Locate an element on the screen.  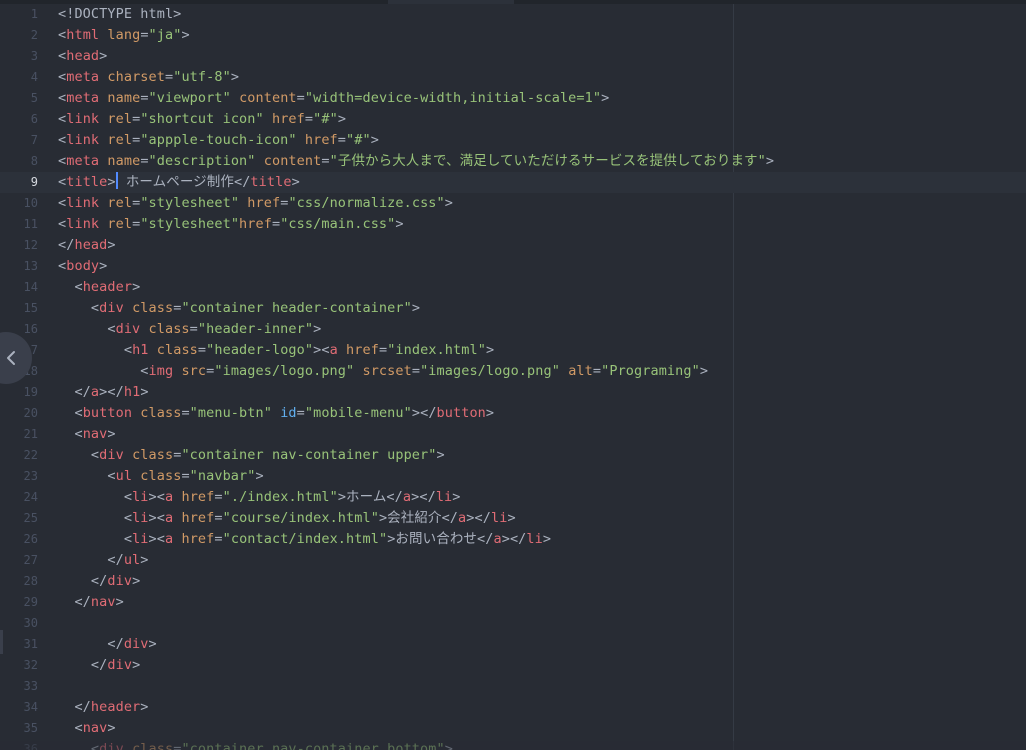
code-line: 30 is located at coordinates (513, 623).